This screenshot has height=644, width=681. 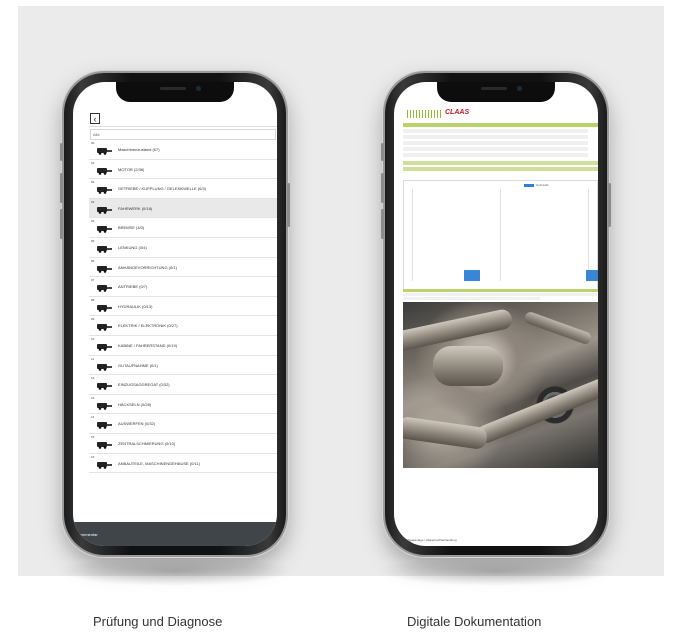 What do you see at coordinates (159, 463) in the screenshot?
I see `category-label: ANBAUTEILE, MASCHINENGEHÄUSE (0/11)` at bounding box center [159, 463].